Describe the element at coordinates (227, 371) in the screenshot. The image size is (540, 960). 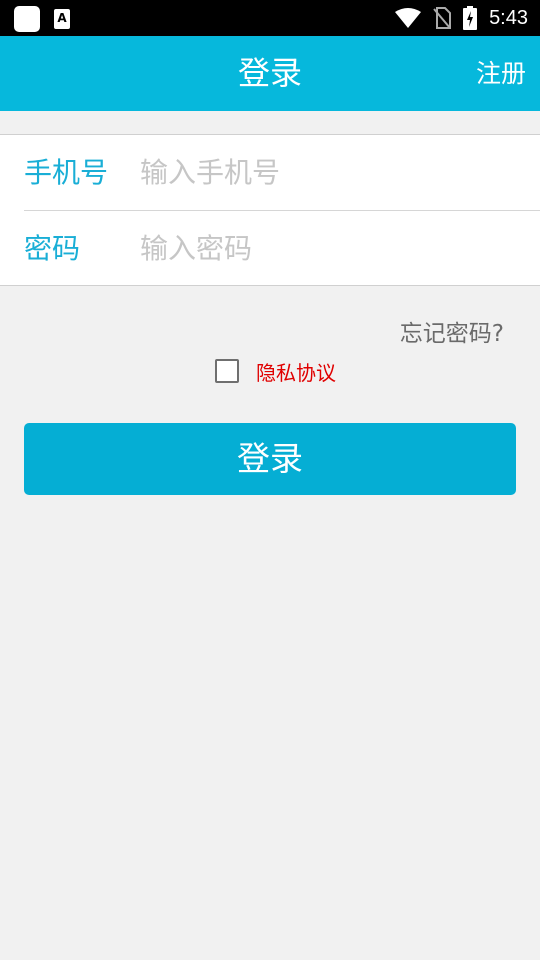
I see `privacy-checkbox` at that location.